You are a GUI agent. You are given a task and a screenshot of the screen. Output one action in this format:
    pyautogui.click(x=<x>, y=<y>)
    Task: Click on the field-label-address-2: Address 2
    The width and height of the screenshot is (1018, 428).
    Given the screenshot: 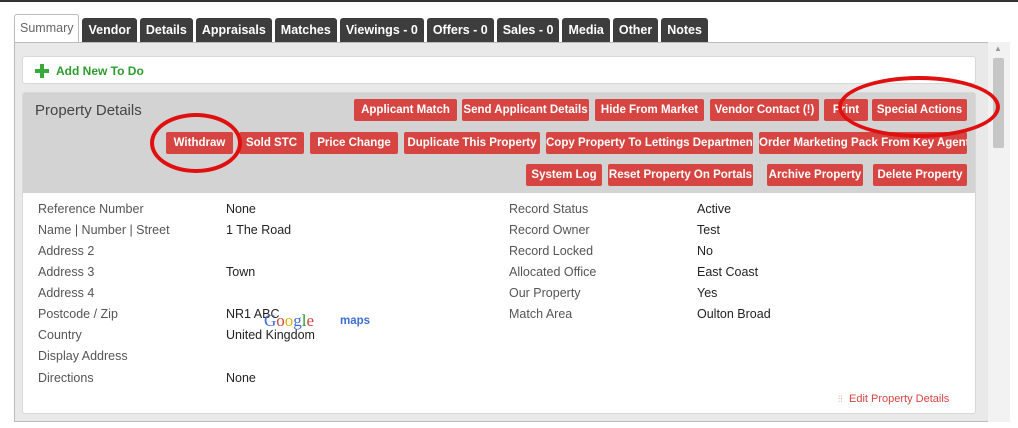 What is the action you would take?
    pyautogui.click(x=66, y=251)
    